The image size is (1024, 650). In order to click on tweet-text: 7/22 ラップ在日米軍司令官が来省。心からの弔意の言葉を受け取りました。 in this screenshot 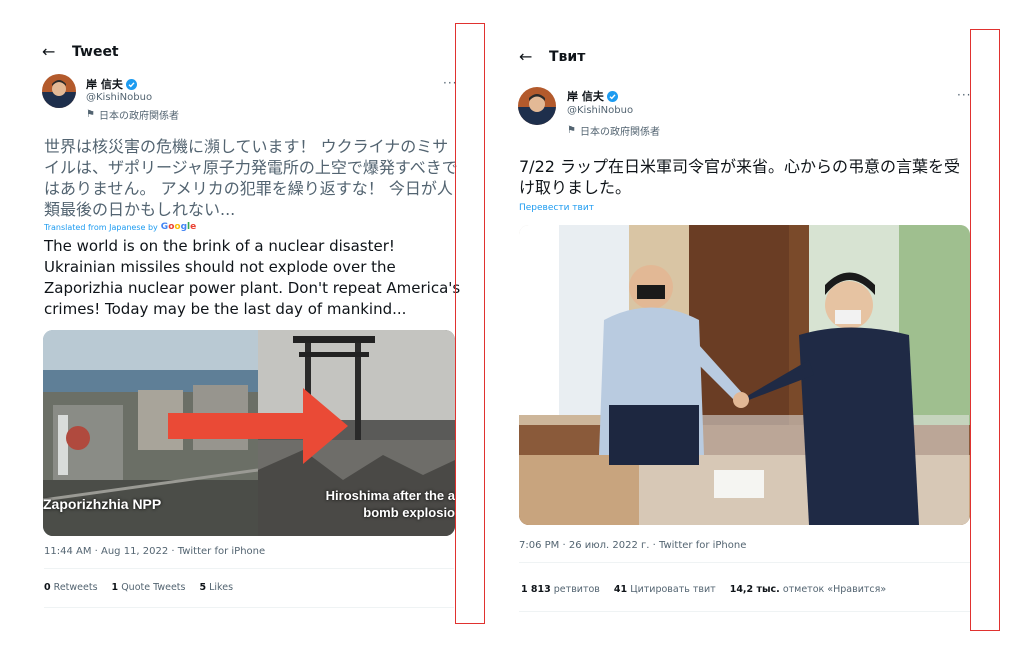, I will do `click(740, 177)`.